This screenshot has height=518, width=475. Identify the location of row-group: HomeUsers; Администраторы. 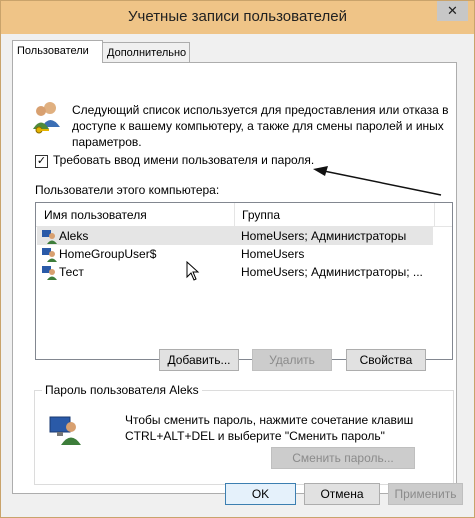
(324, 236).